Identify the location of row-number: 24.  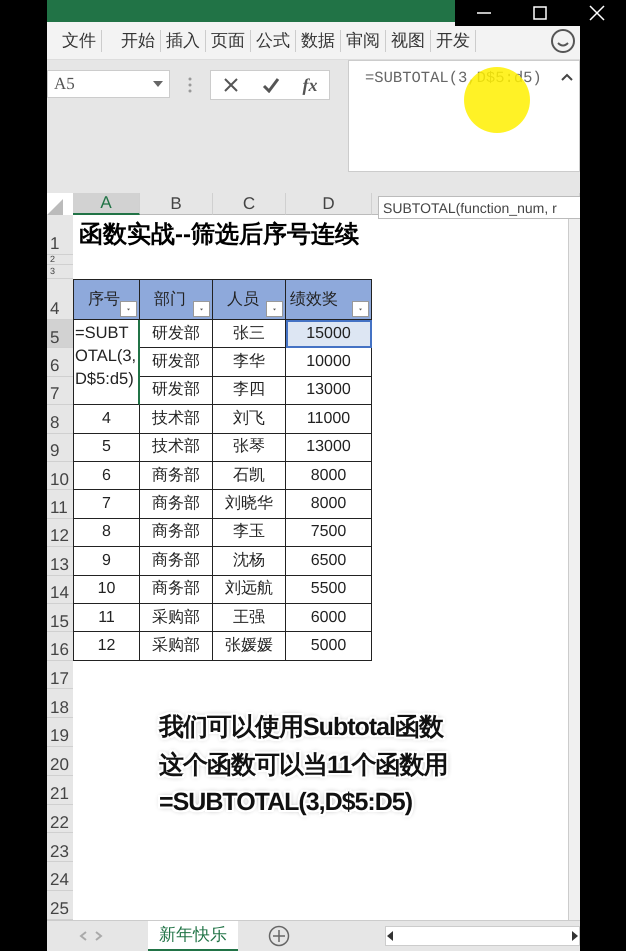
(60, 877).